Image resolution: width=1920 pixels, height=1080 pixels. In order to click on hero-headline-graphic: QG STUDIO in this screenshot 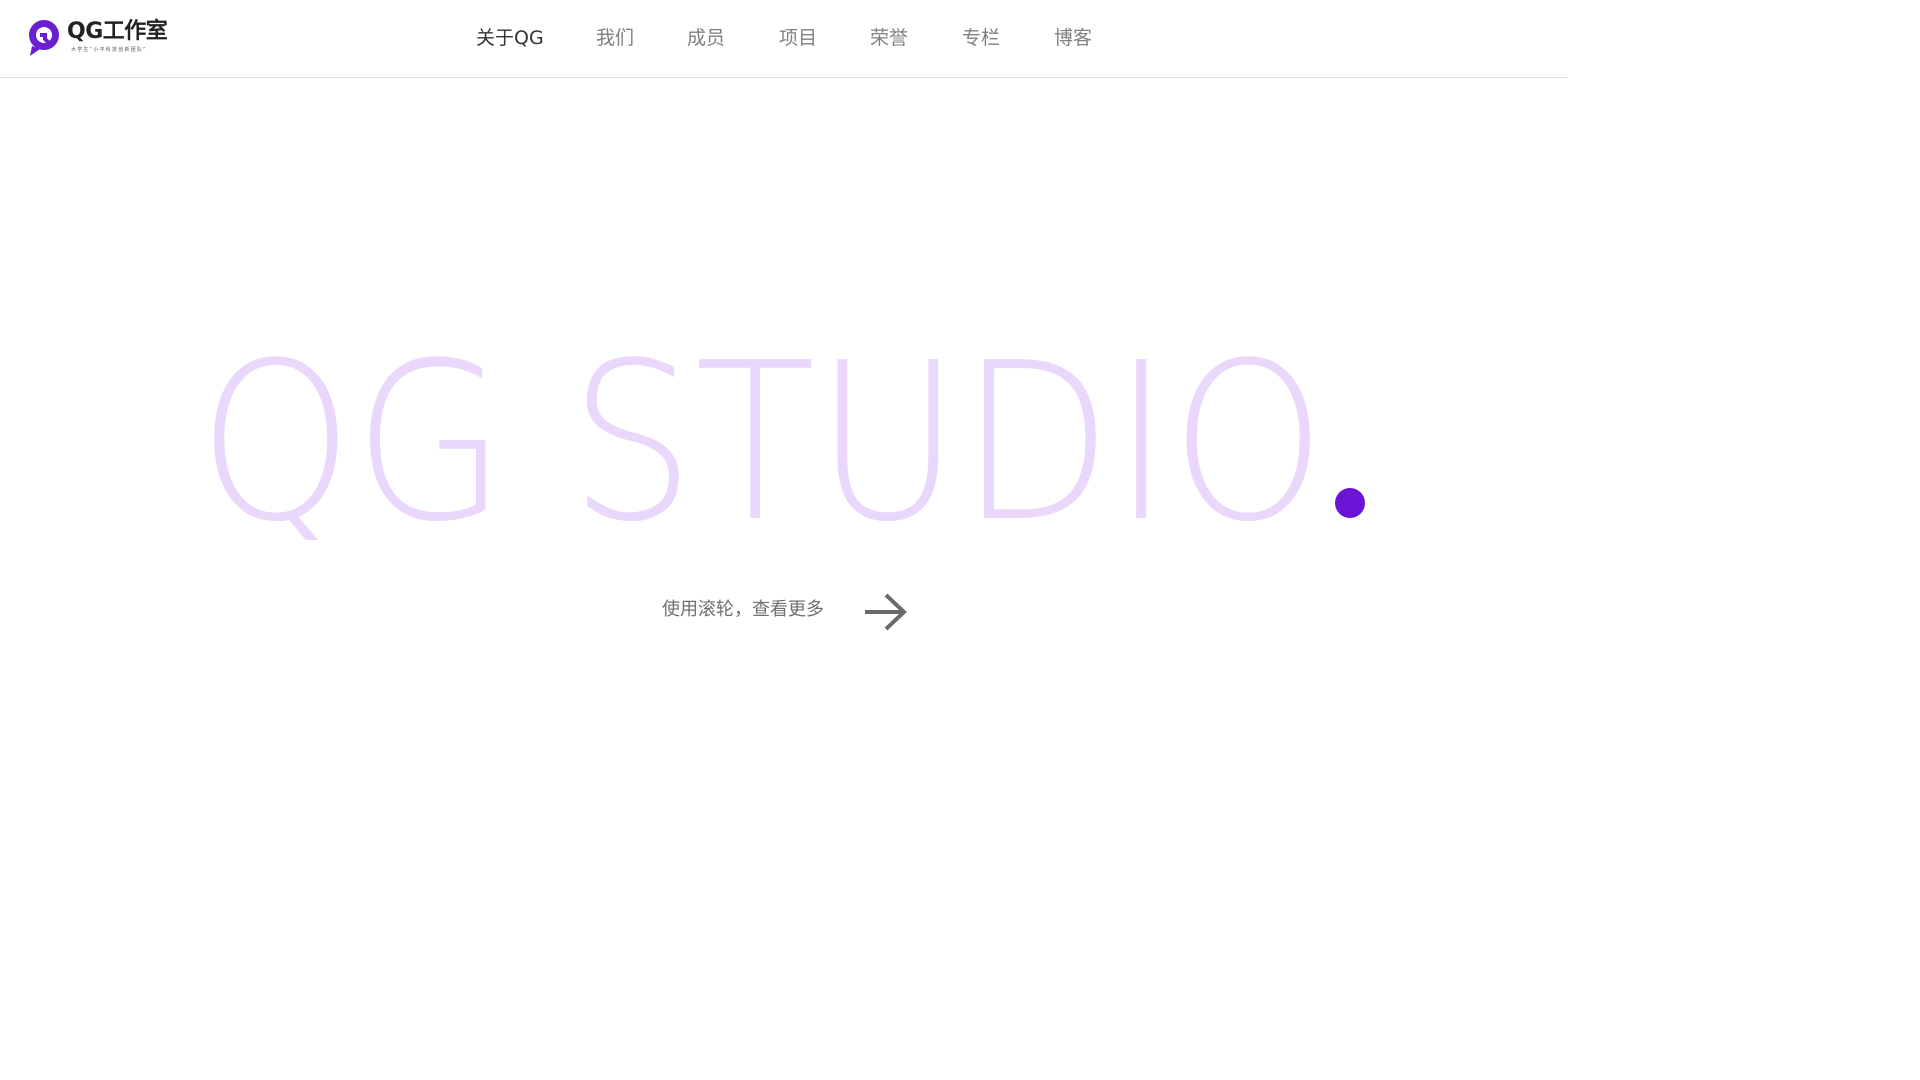, I will do `click(777, 440)`.